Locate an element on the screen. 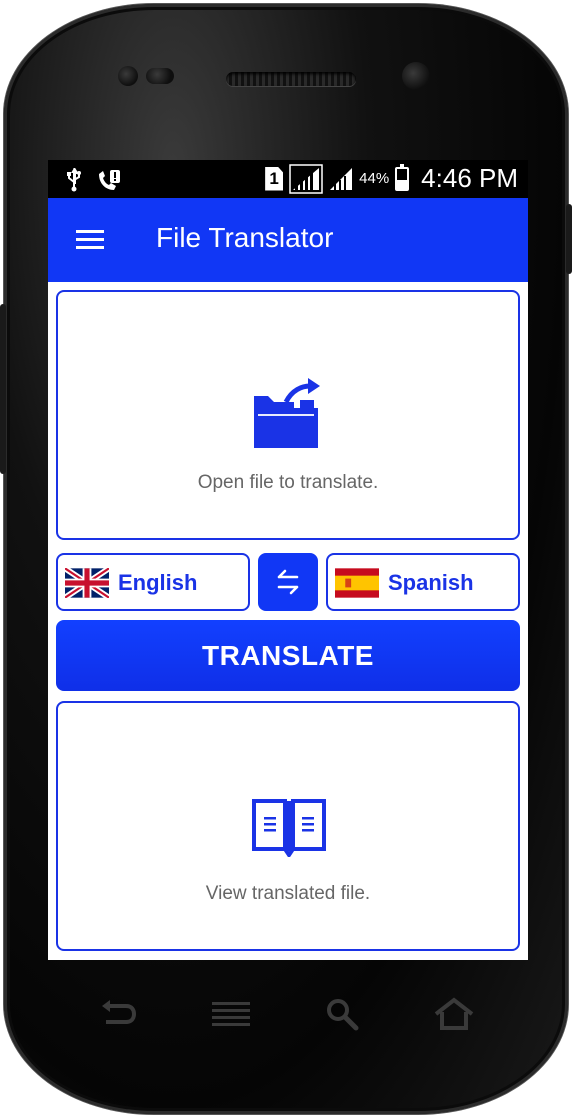 Image resolution: width=572 pixels, height=1118 pixels. app-bar: File Translator is located at coordinates (288, 240).